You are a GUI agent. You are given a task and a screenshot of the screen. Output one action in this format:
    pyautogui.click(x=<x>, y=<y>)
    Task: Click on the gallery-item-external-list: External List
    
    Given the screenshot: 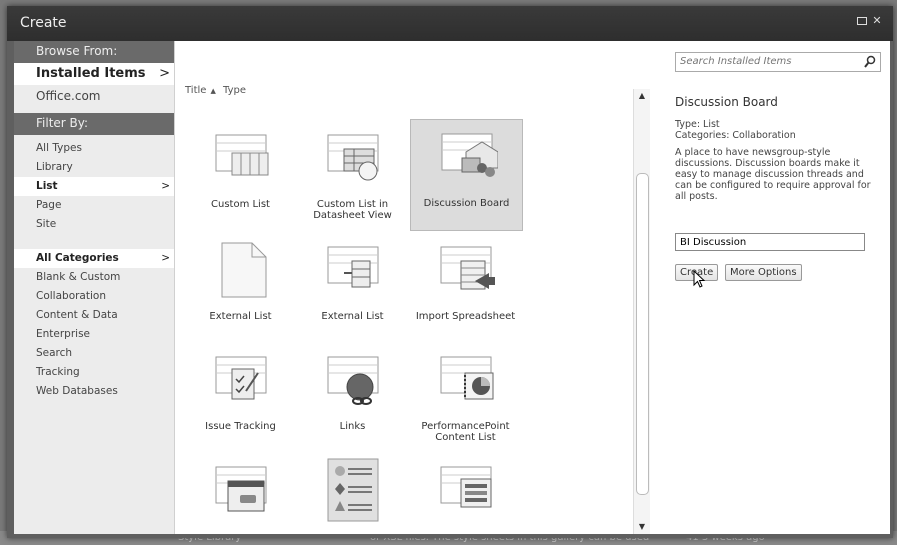 What is the action you would take?
    pyautogui.click(x=352, y=288)
    